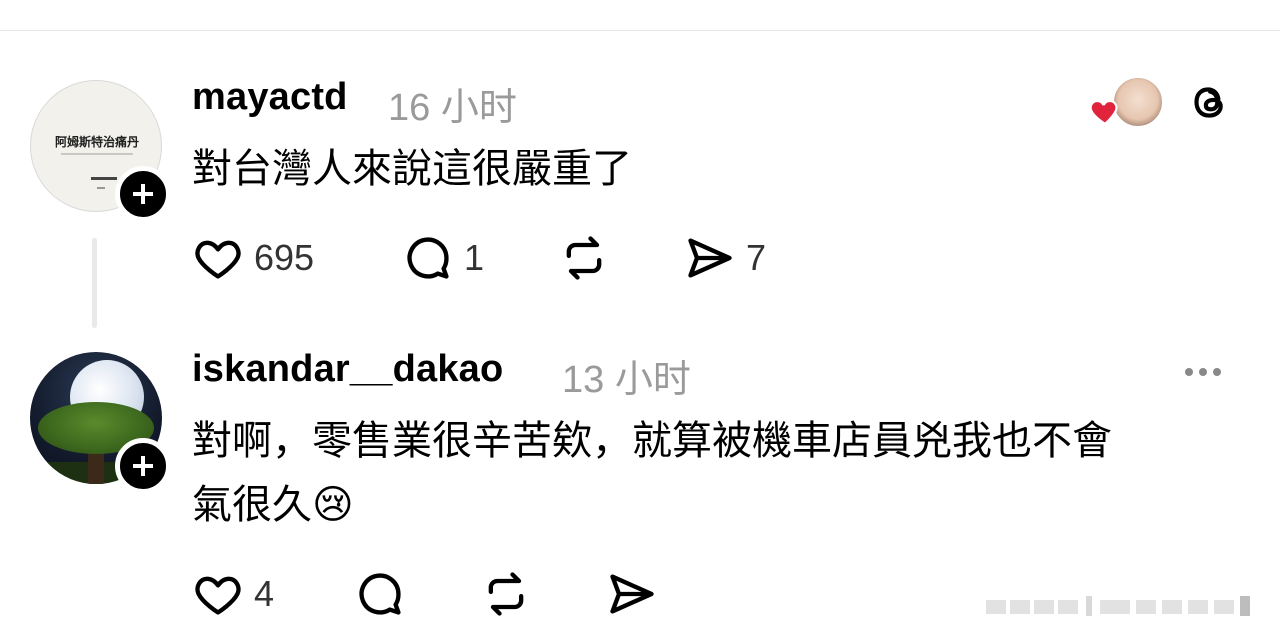 Image resolution: width=1280 pixels, height=640 pixels. Describe the element at coordinates (97, 154) in the screenshot. I see `avatar-logo-line` at that location.